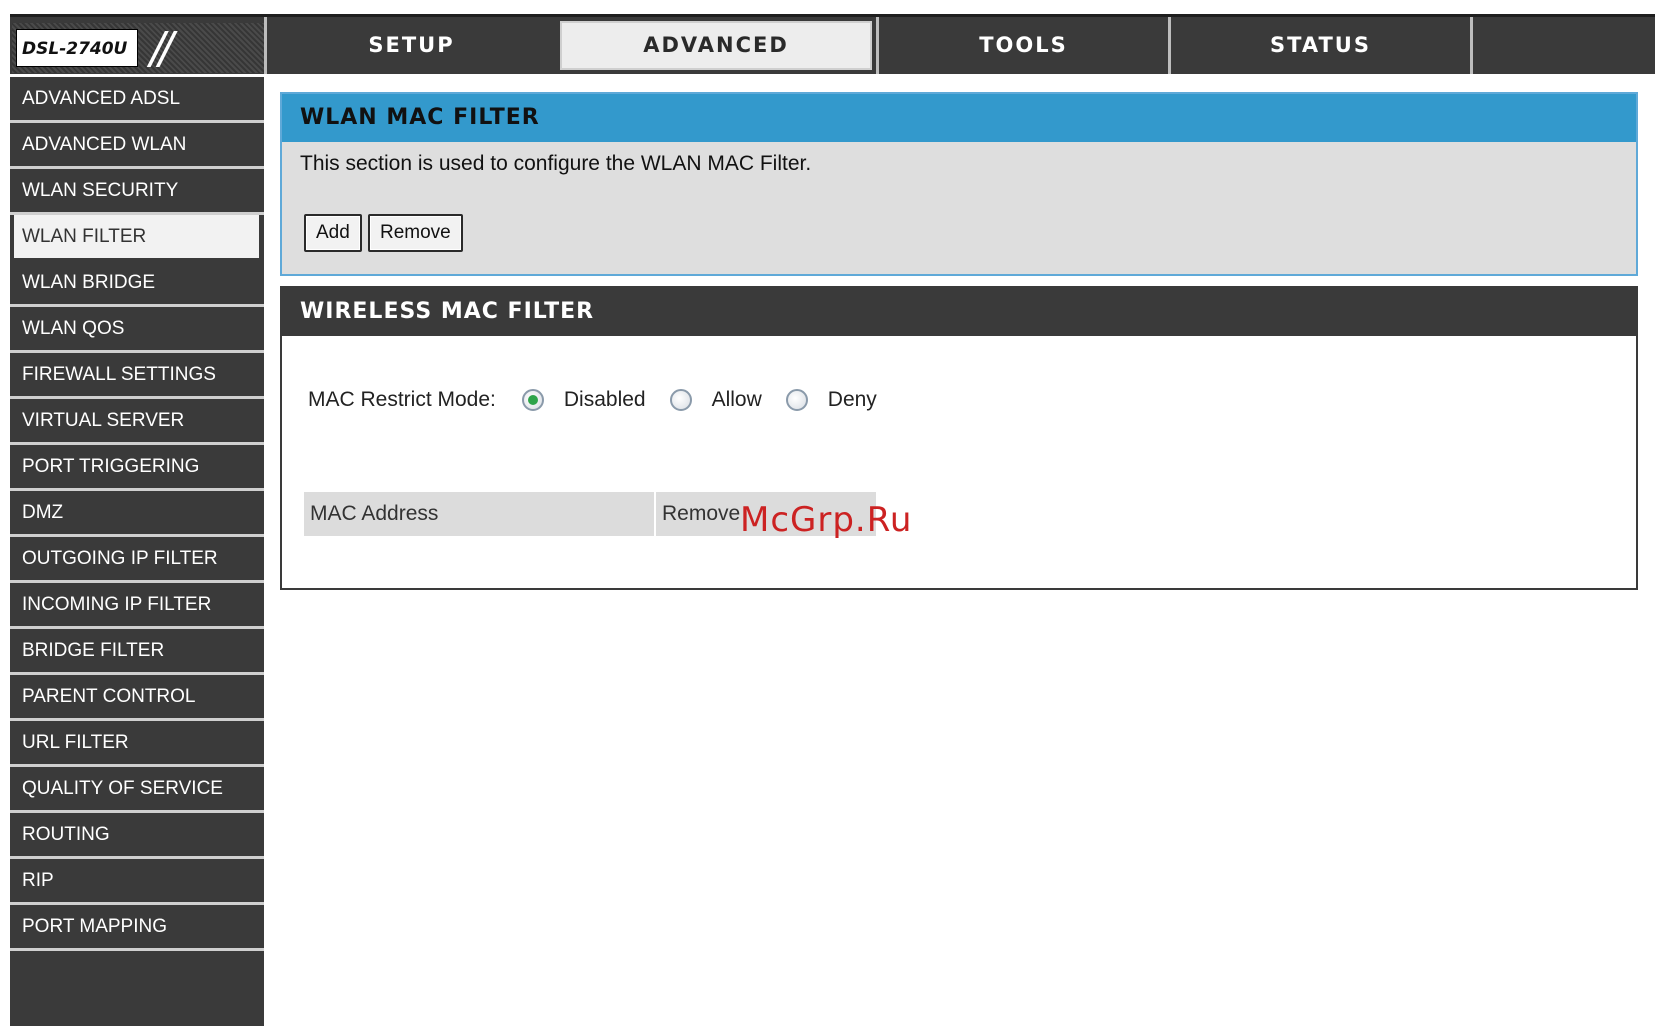  I want to click on add-button: Add, so click(333, 233).